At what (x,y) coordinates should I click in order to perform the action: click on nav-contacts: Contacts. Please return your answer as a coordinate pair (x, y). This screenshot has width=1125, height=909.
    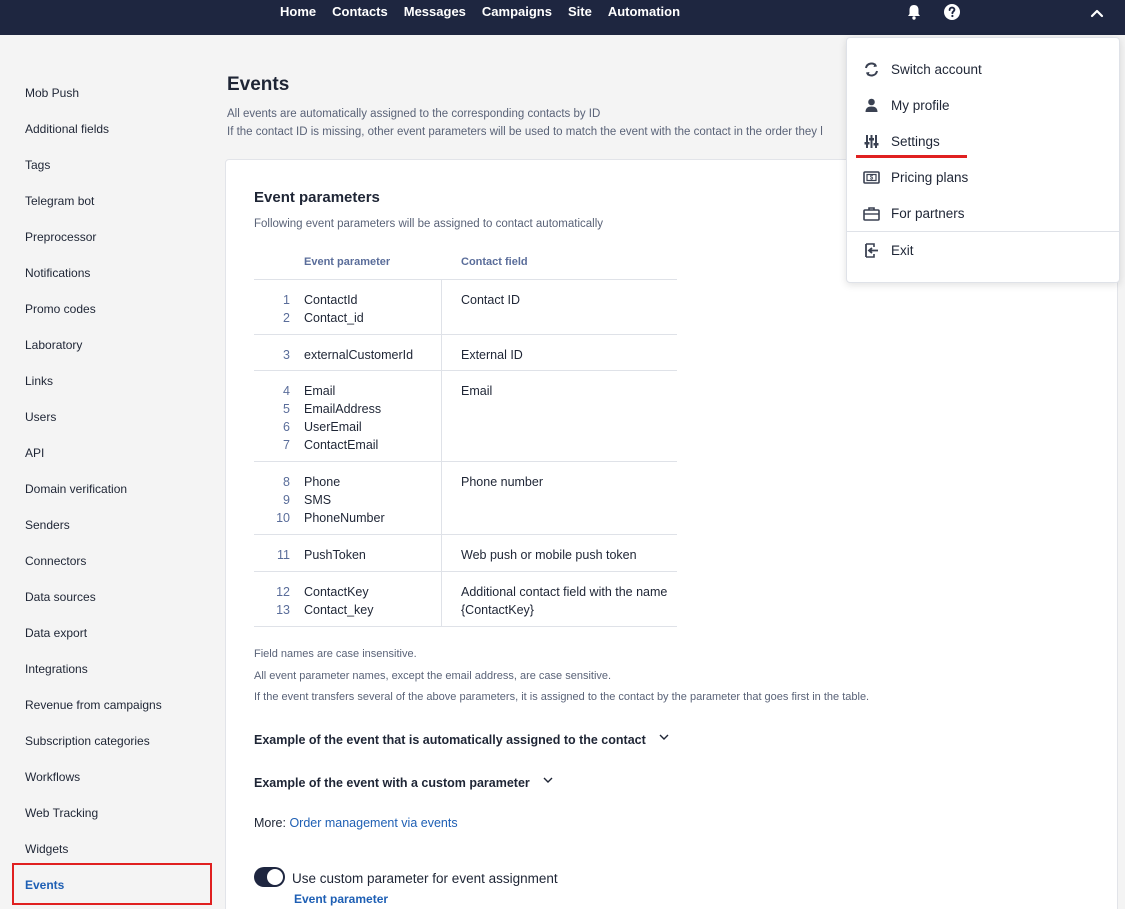
    Looking at the image, I should click on (360, 12).